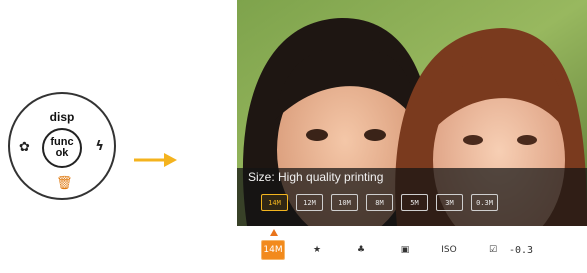  Describe the element at coordinates (405, 250) in the screenshot. I see `metering-icon: ▣` at that location.